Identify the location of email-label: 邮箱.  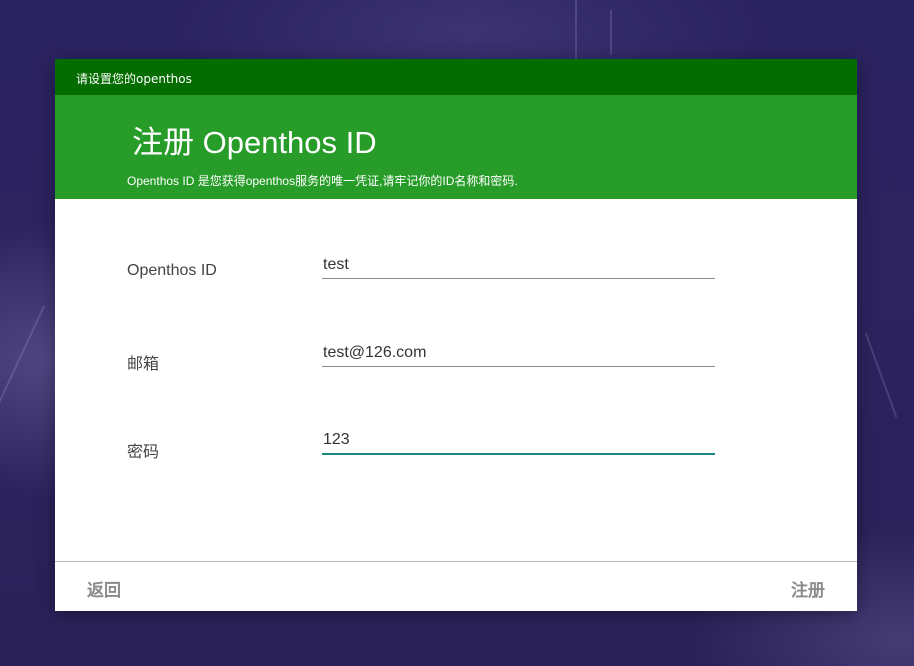
(143, 364).